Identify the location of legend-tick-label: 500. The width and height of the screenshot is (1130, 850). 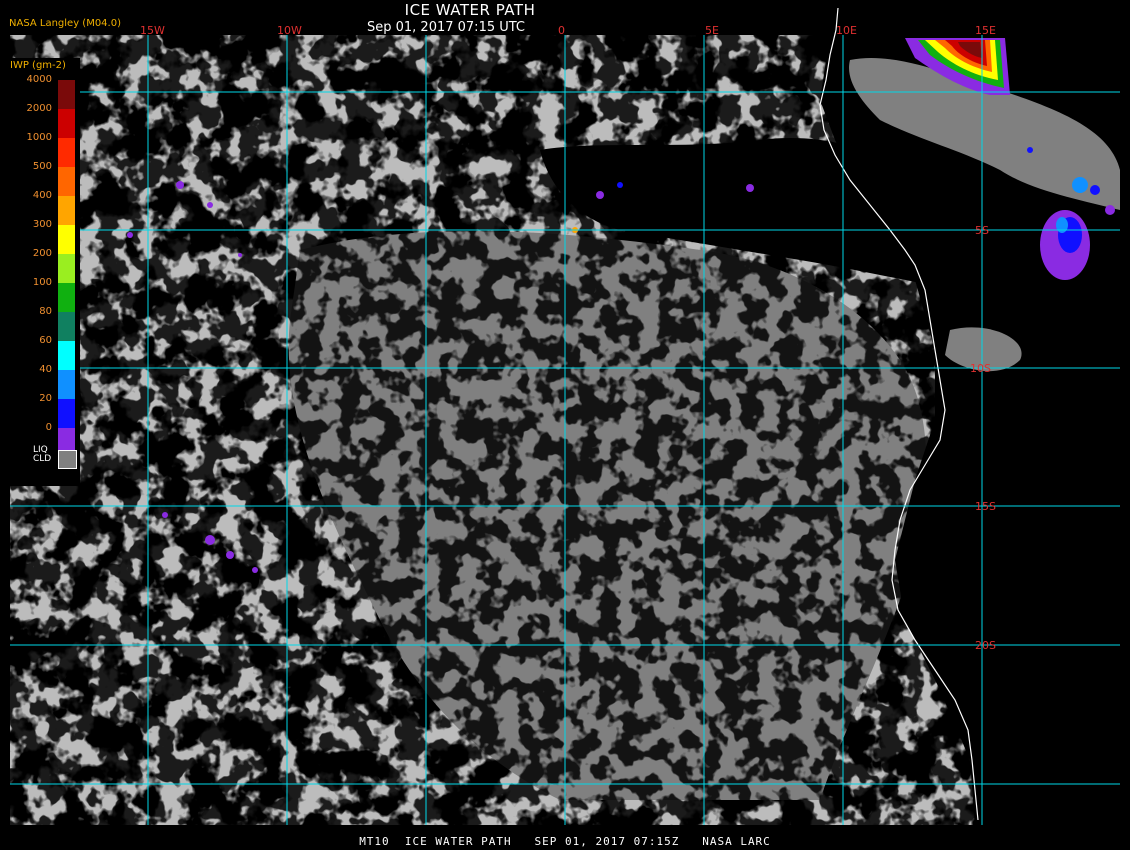
(42, 166).